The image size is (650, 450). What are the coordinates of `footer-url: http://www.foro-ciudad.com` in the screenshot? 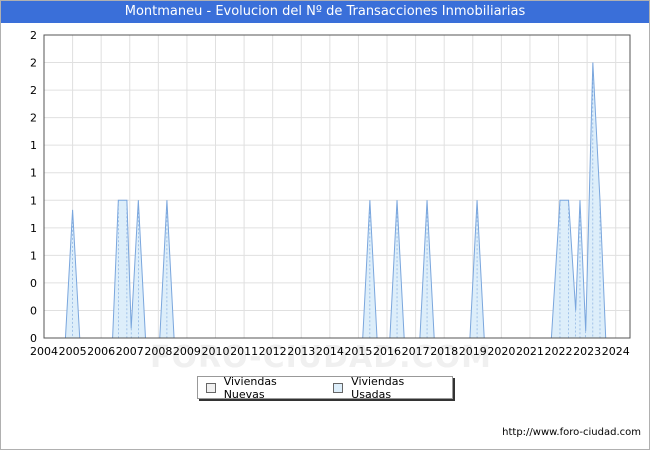 It's located at (571, 432).